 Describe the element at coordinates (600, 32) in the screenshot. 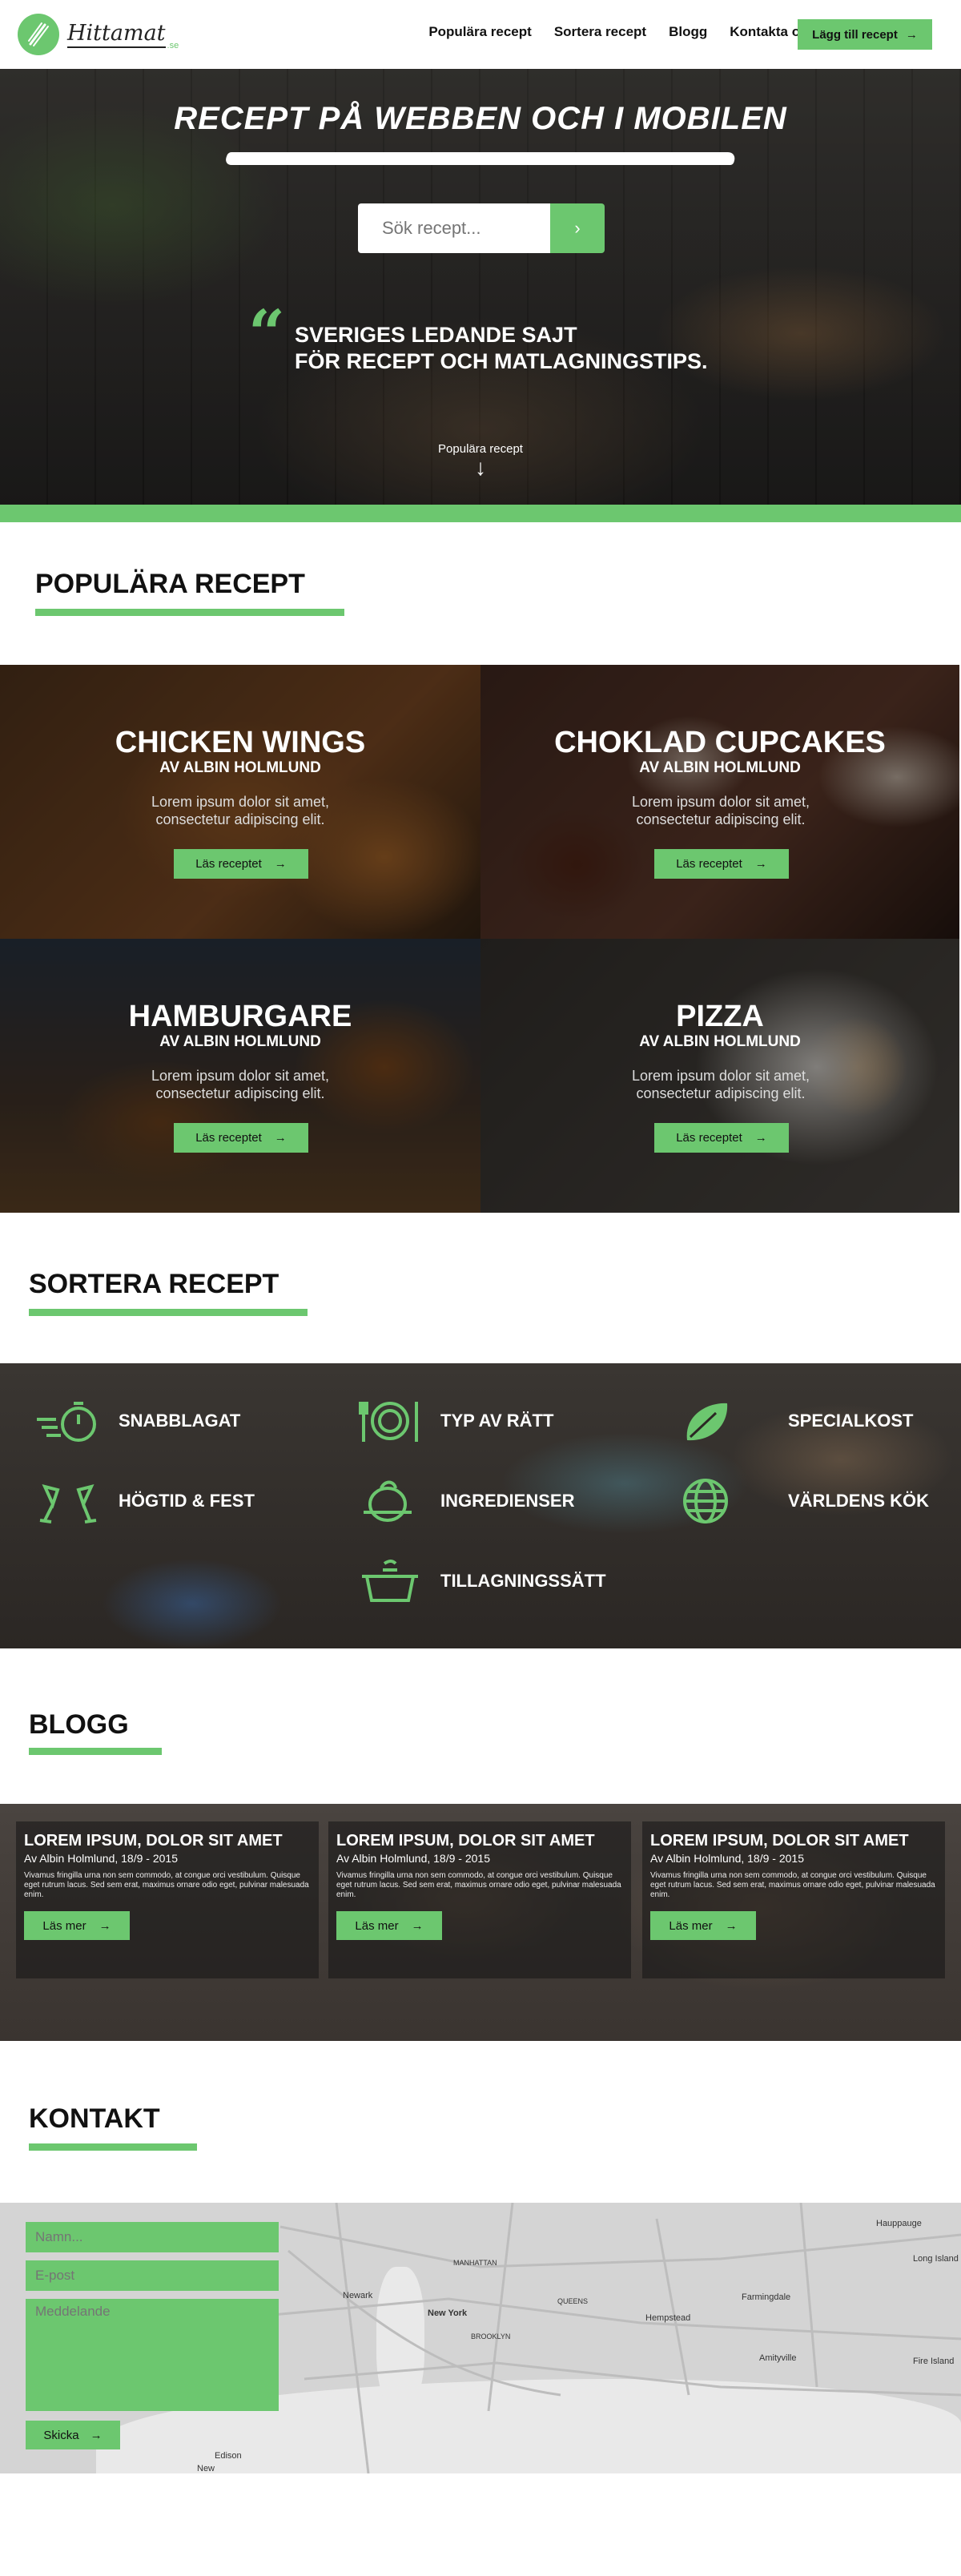

I see `nav-link-sort: Sortera recept` at that location.